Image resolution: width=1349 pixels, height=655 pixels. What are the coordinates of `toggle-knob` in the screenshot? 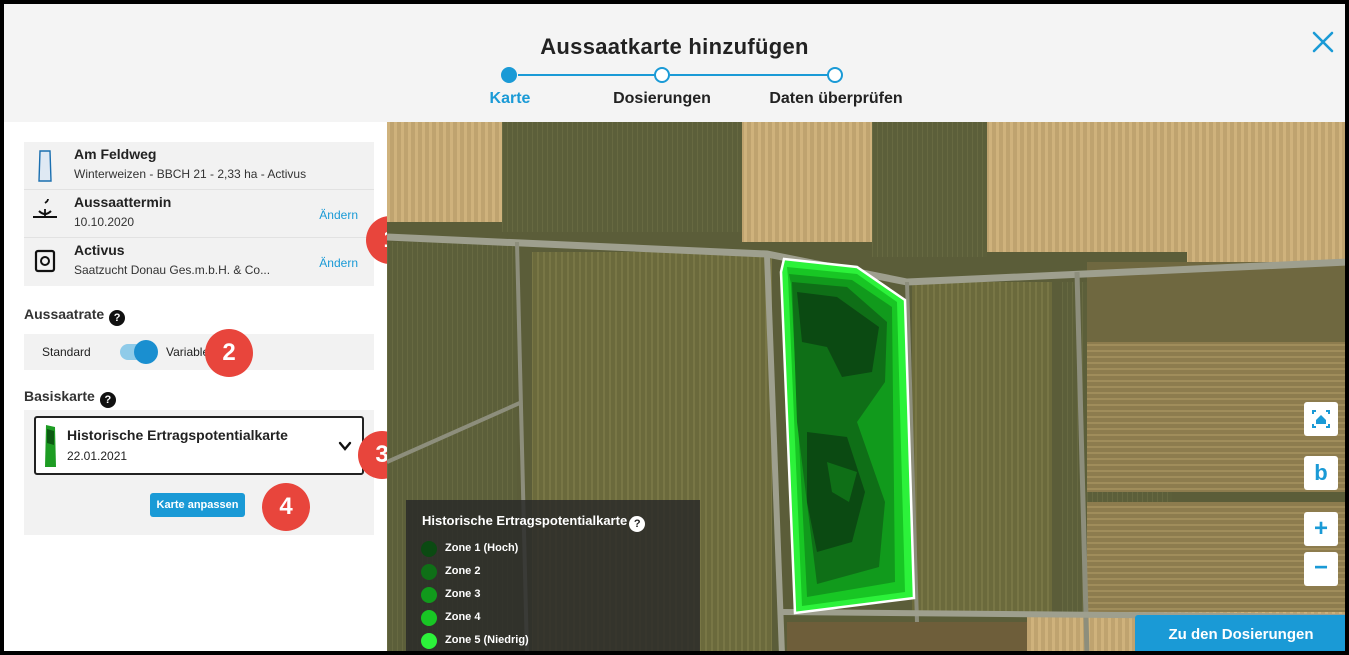 It's located at (146, 352).